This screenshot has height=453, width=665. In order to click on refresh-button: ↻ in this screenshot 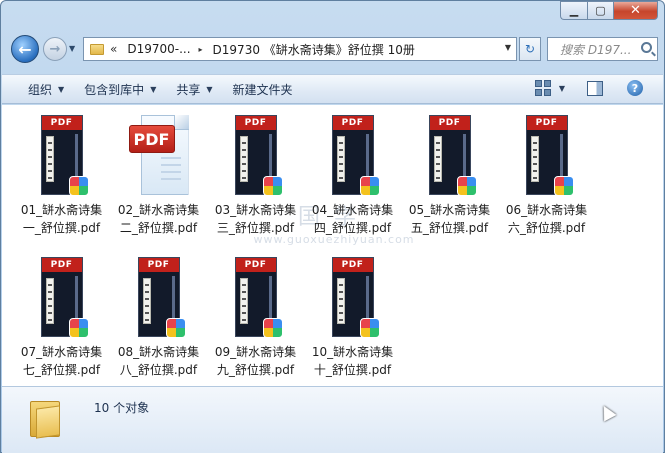, I will do `click(530, 49)`.